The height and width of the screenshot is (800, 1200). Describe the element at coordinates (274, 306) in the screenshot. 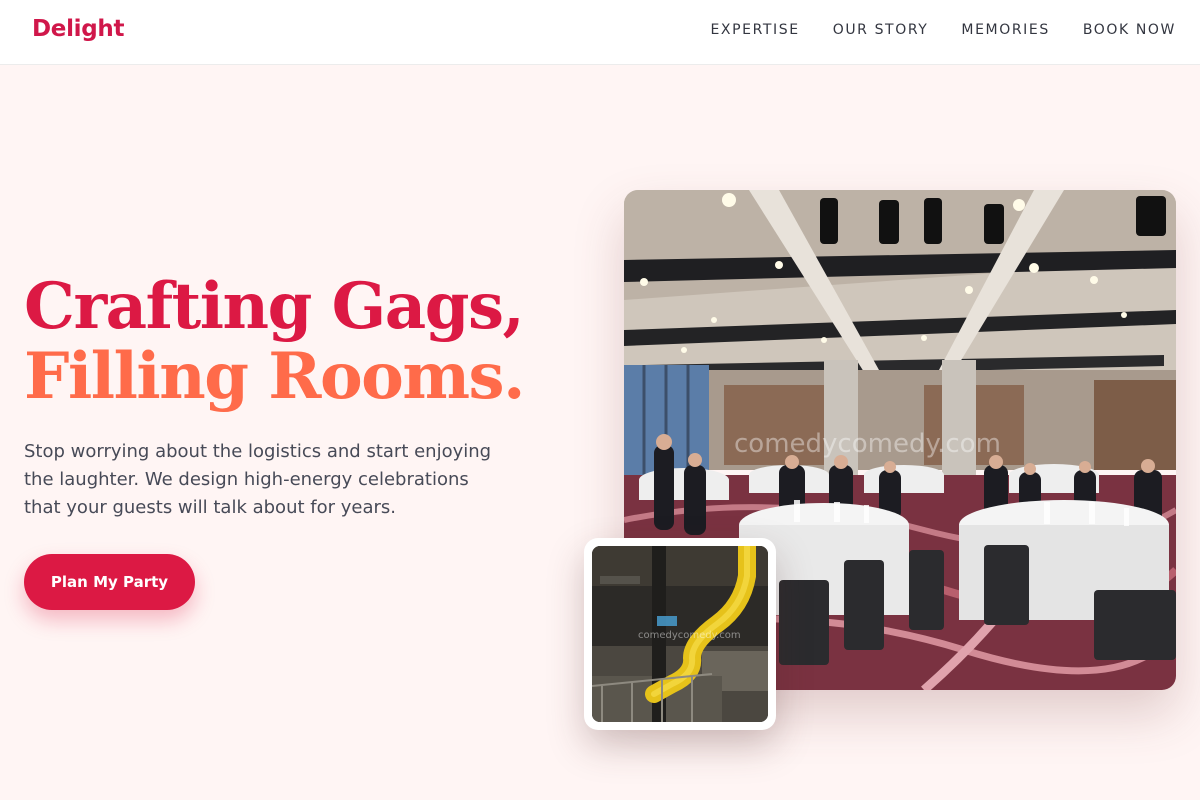

I see `headline-line-1: Crafting Gags,` at that location.